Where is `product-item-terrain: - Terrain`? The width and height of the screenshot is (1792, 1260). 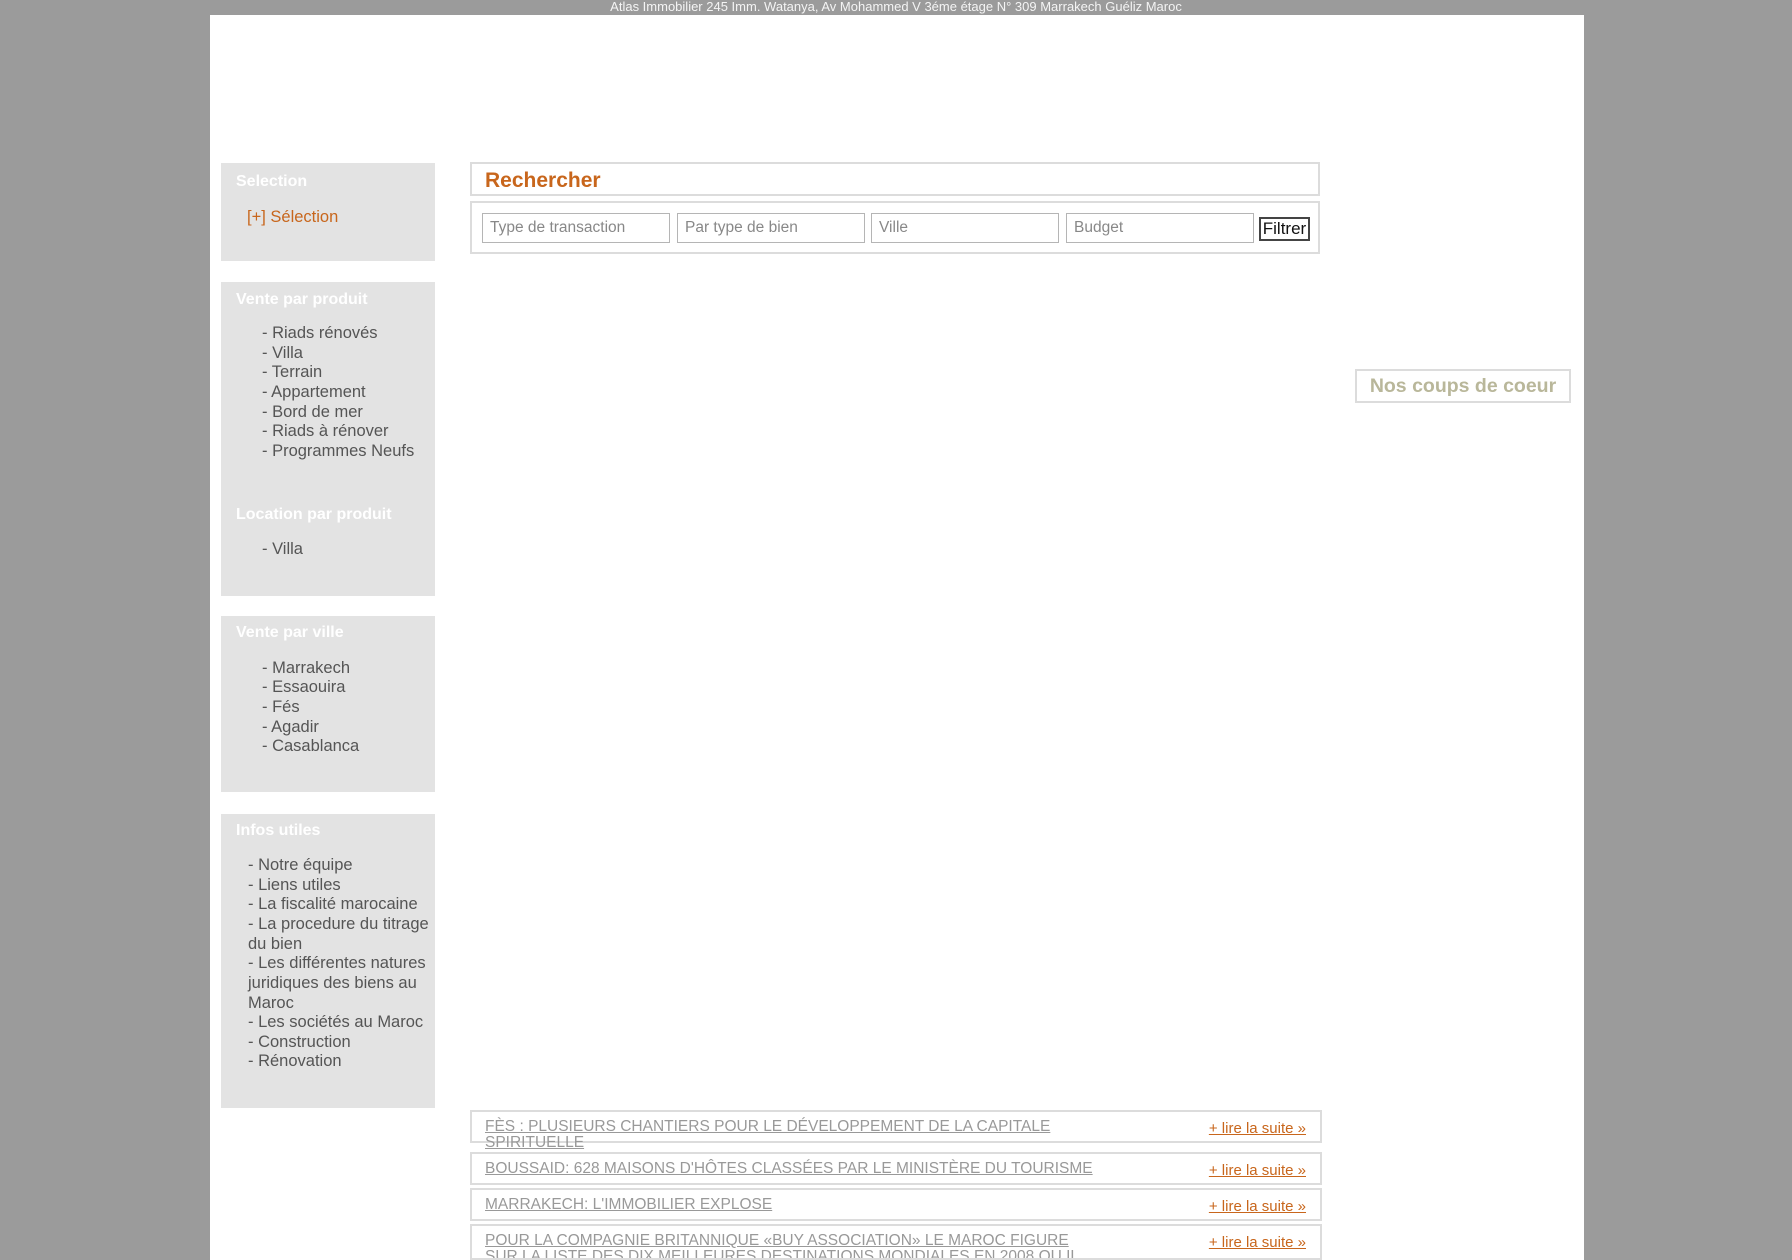 product-item-terrain: - Terrain is located at coordinates (292, 372).